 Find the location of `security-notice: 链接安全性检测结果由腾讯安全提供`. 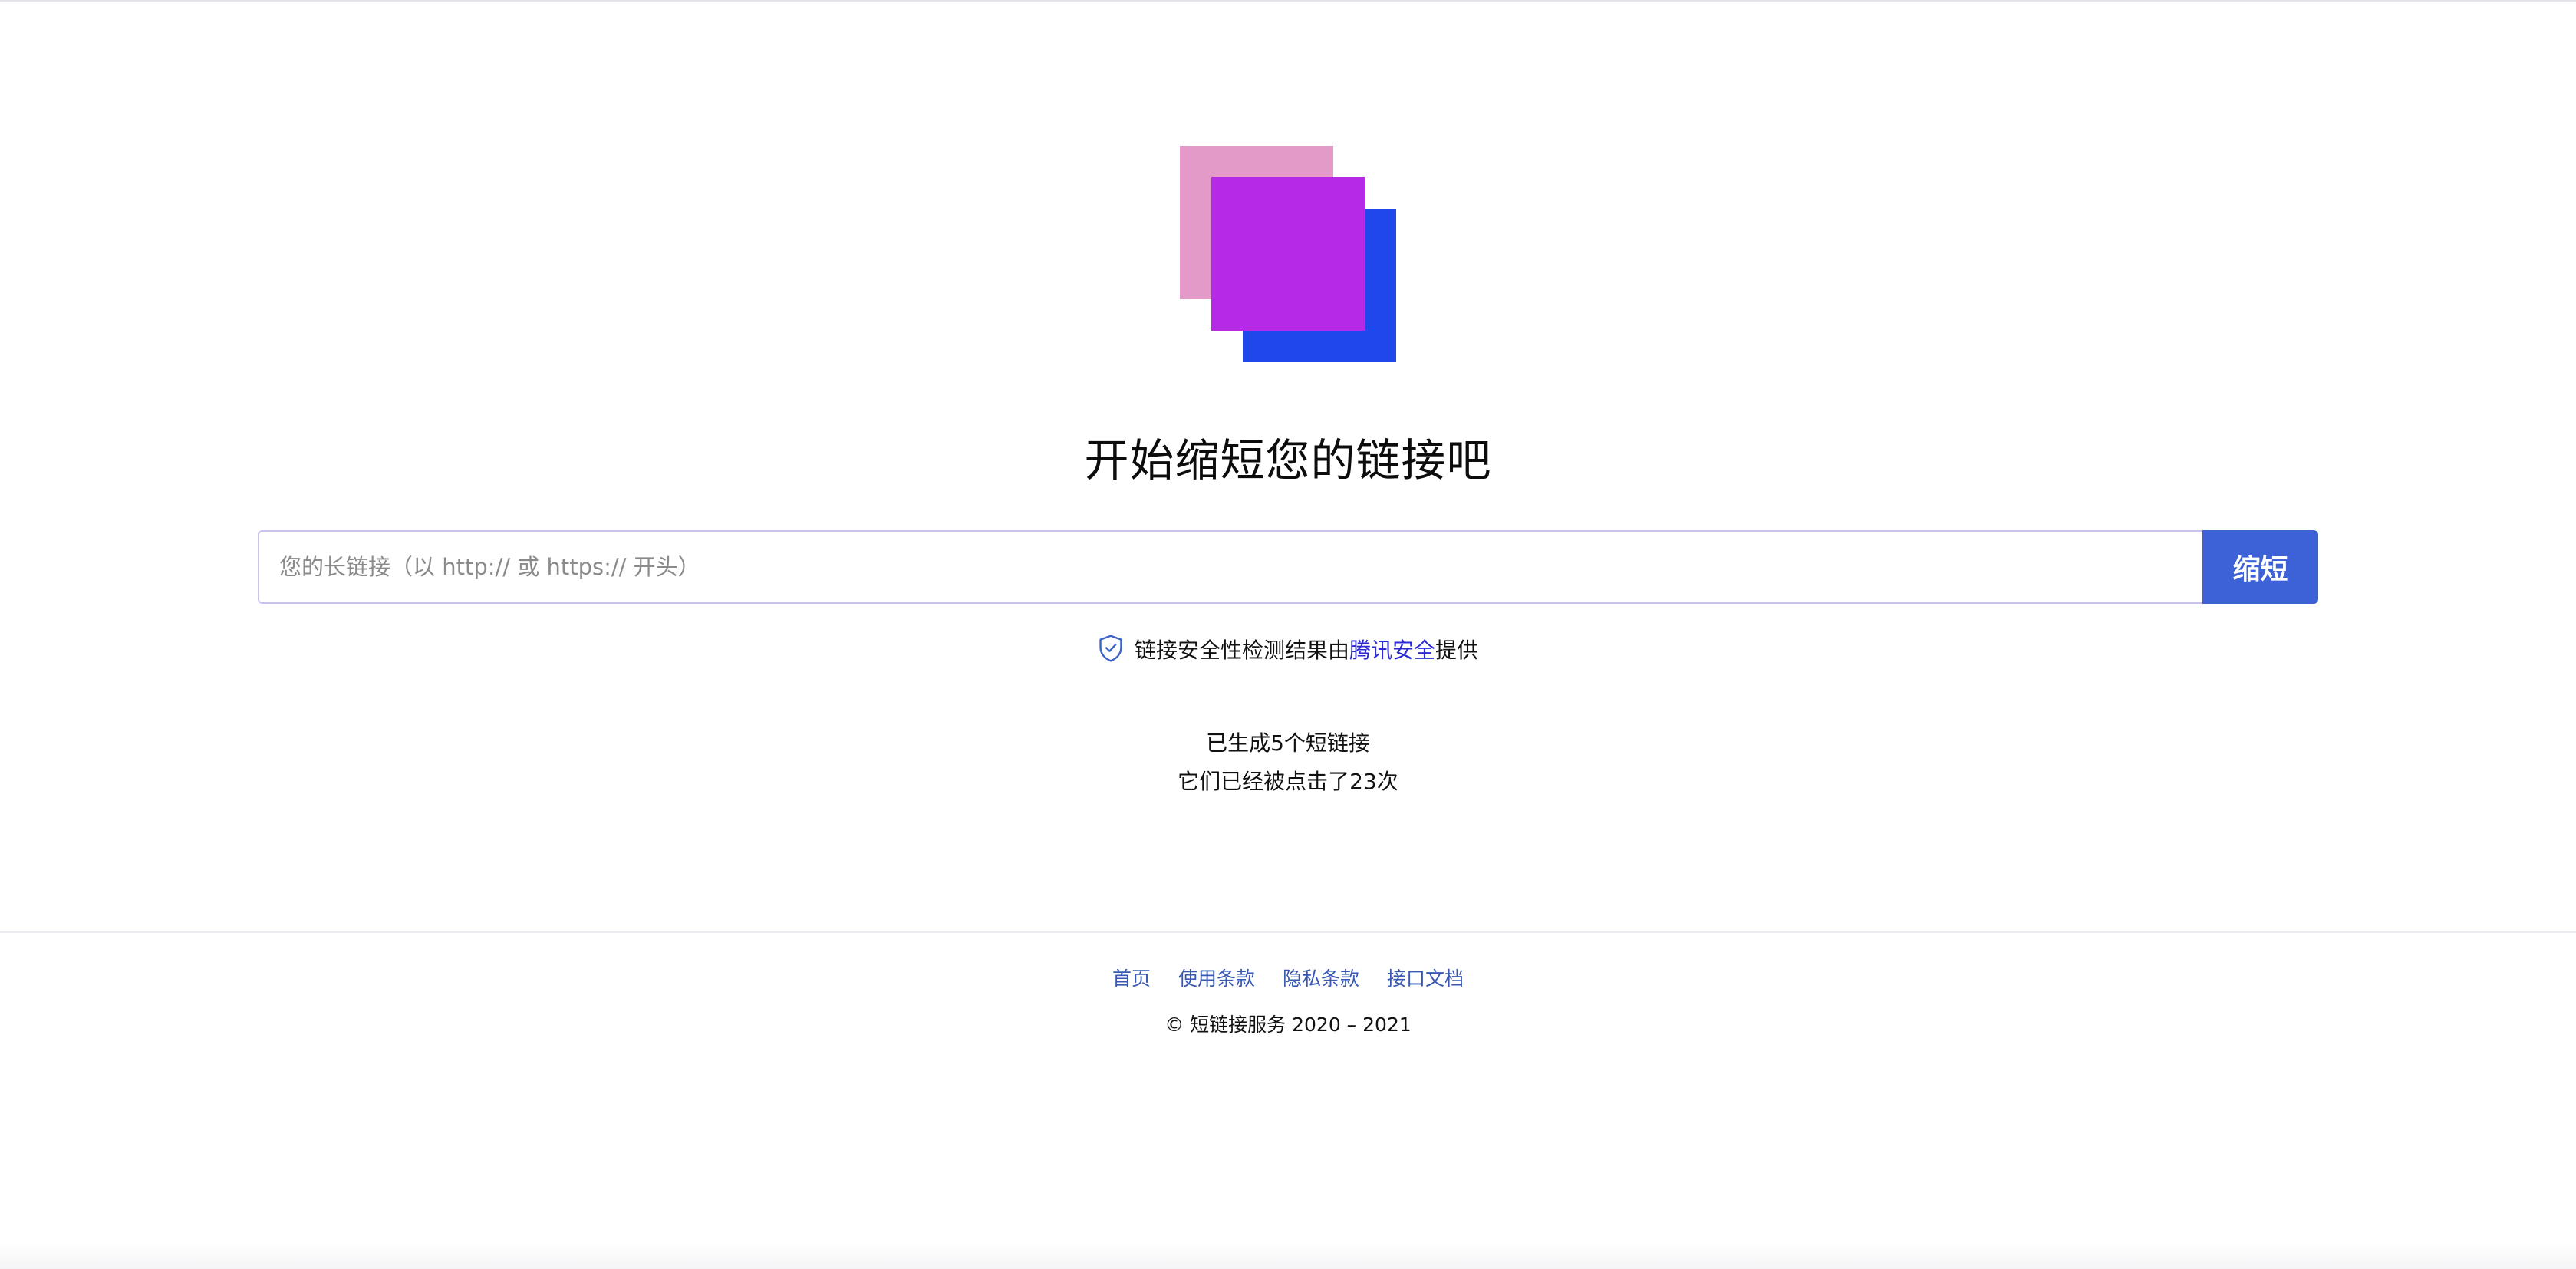

security-notice: 链接安全性检测结果由腾讯安全提供 is located at coordinates (1288, 651).